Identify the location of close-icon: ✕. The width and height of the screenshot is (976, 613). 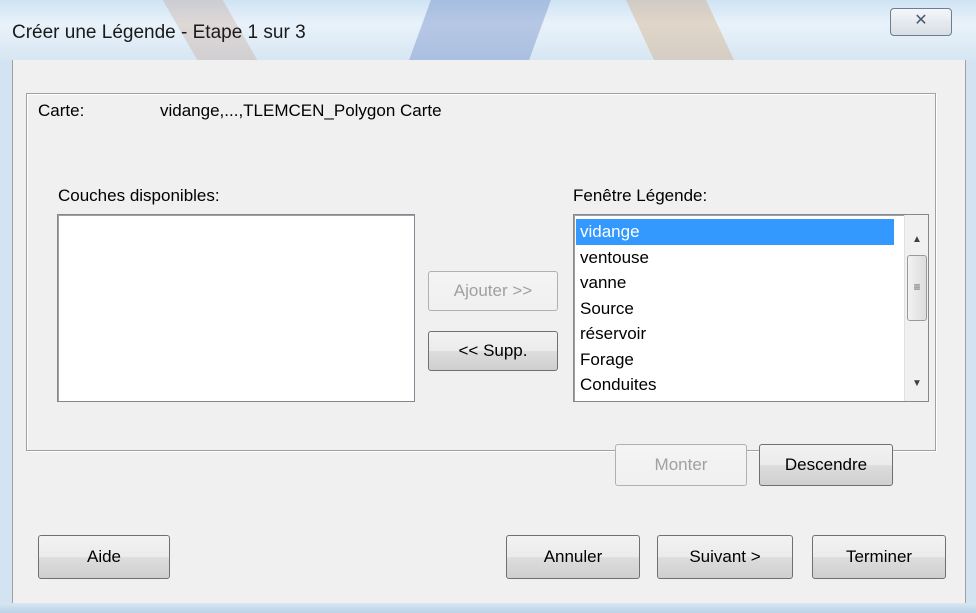
(921, 20).